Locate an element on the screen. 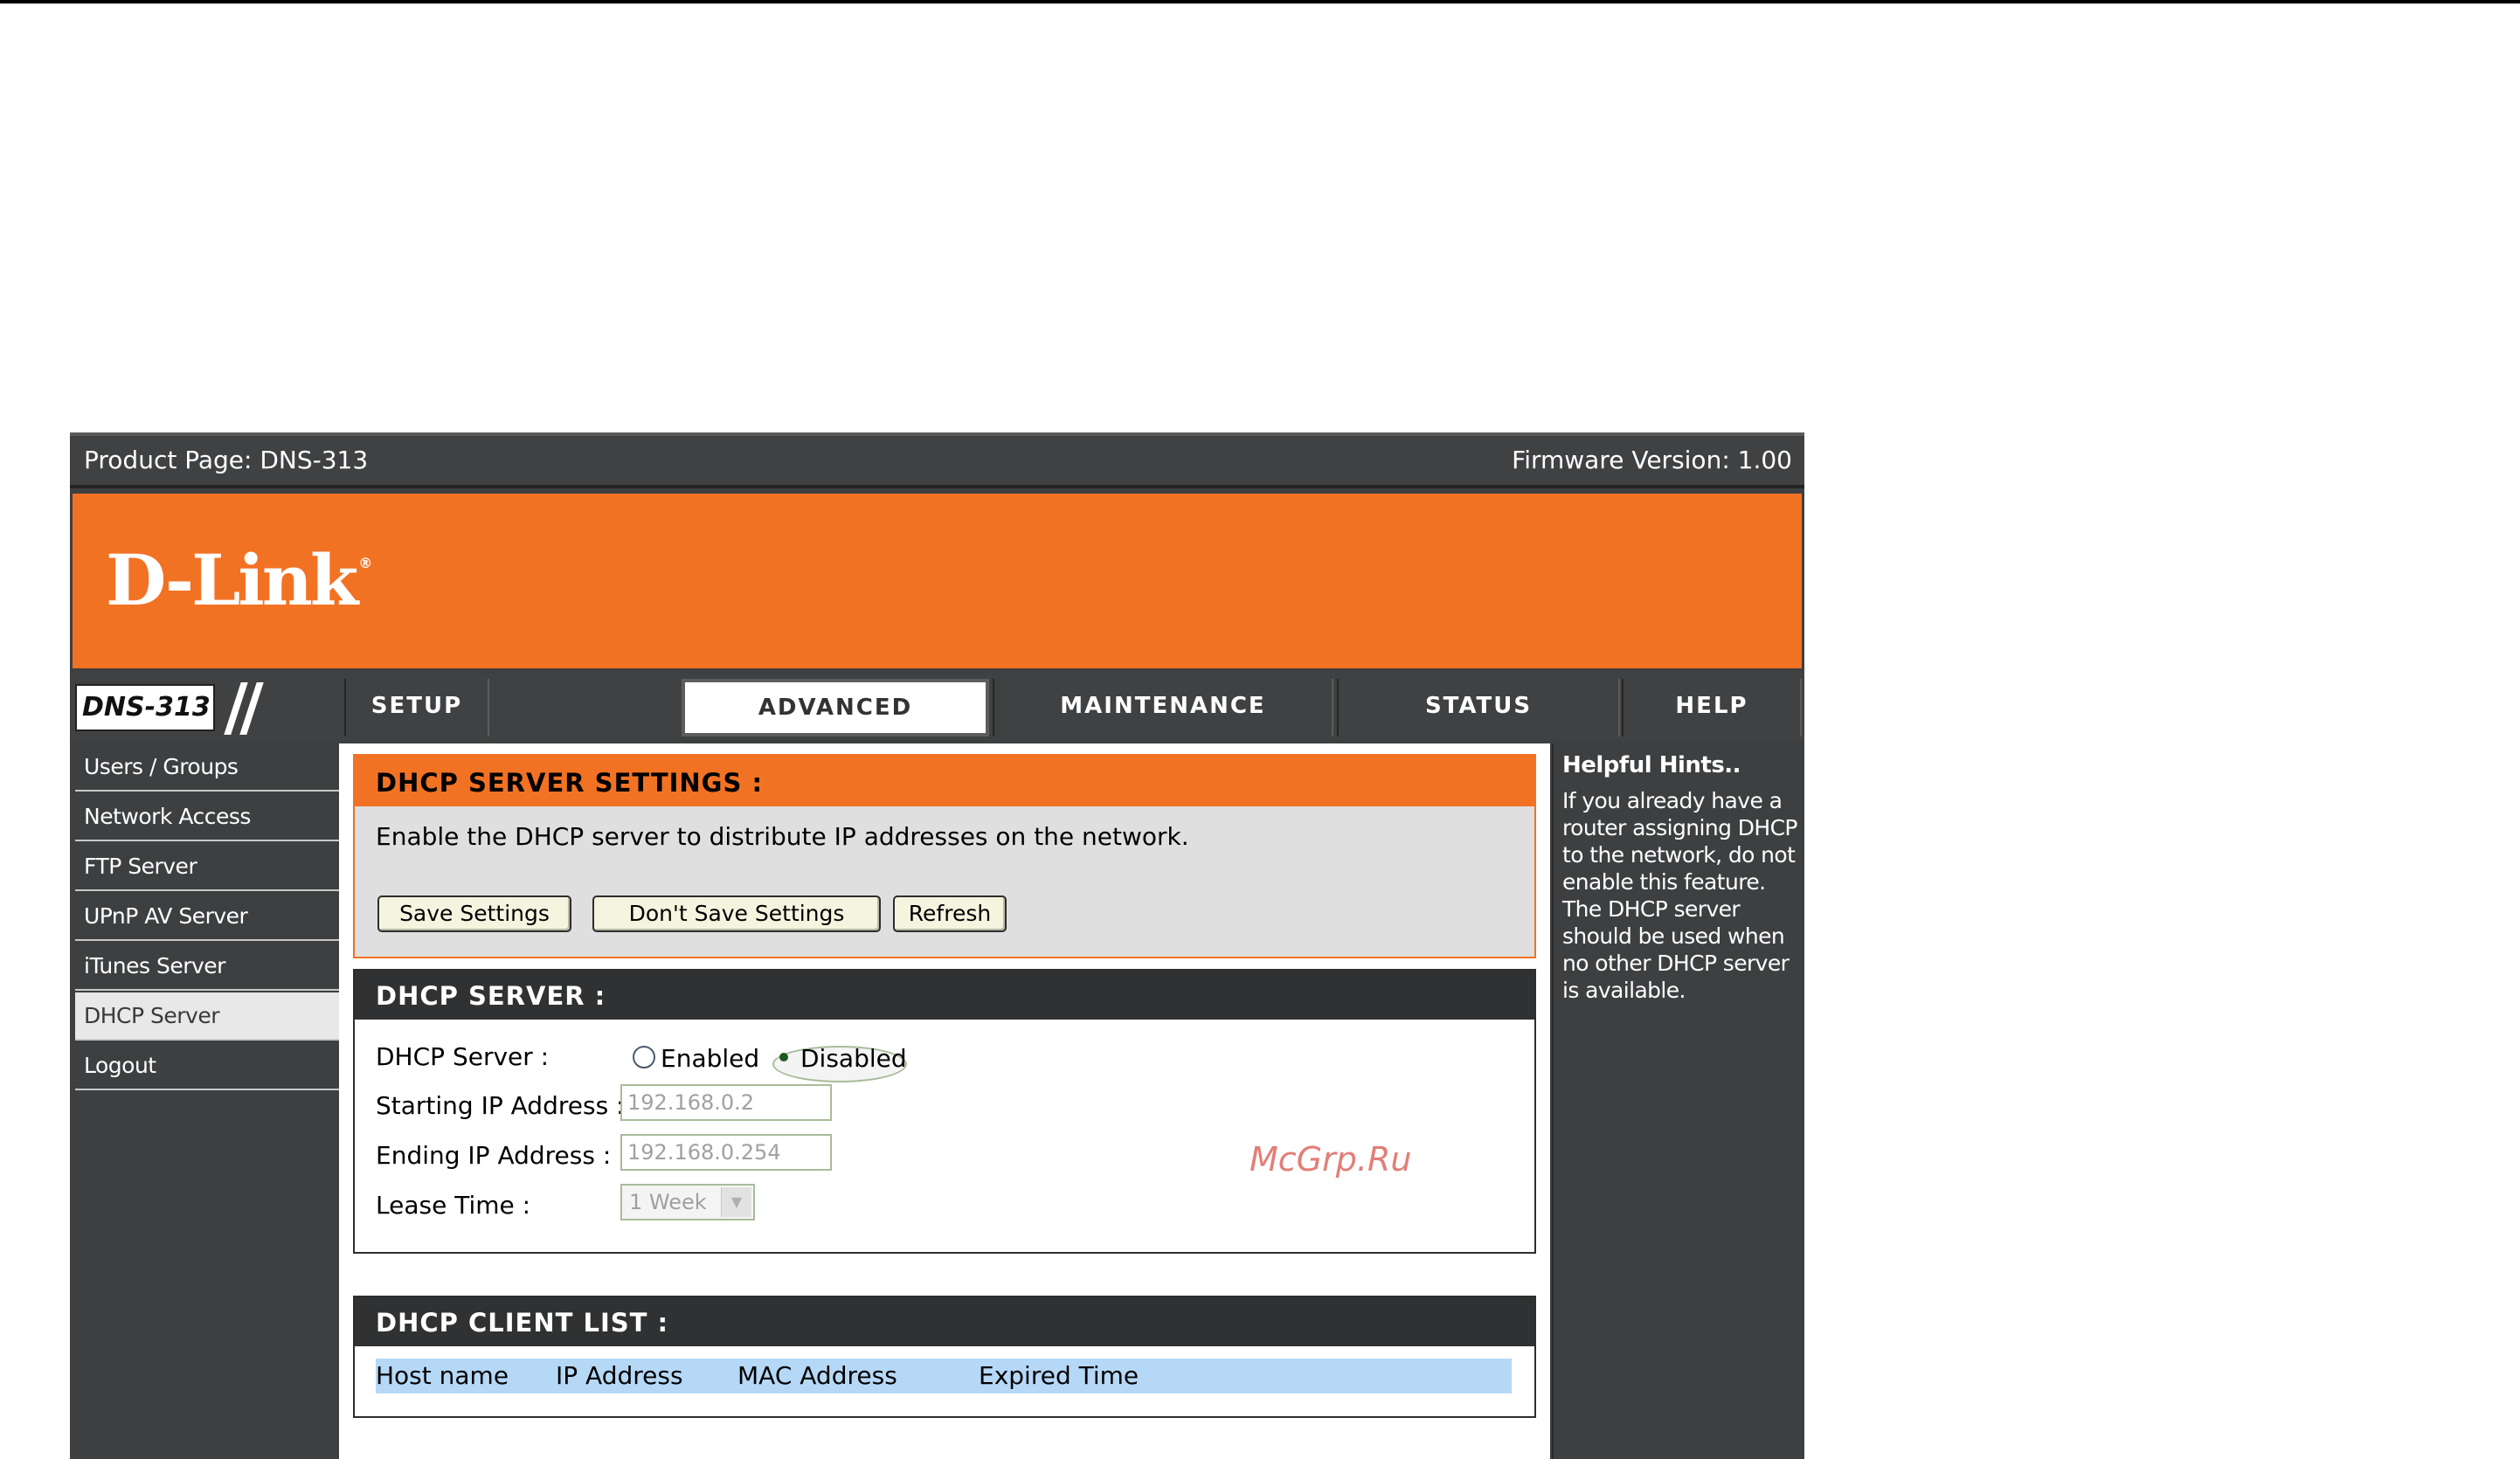 This screenshot has height=1459, width=2520. brand-banner: D-Link ® is located at coordinates (937, 581).